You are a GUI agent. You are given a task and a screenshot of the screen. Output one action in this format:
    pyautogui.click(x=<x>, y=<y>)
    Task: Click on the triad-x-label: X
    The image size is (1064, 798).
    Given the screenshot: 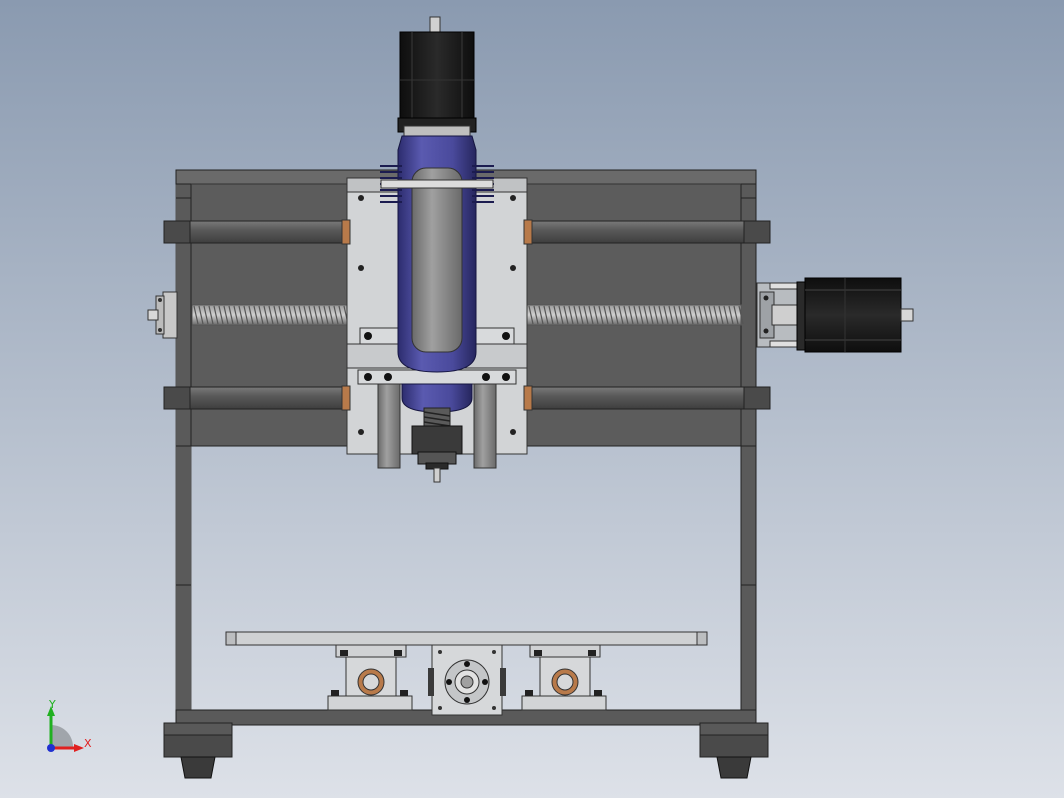 What is the action you would take?
    pyautogui.click(x=88, y=743)
    